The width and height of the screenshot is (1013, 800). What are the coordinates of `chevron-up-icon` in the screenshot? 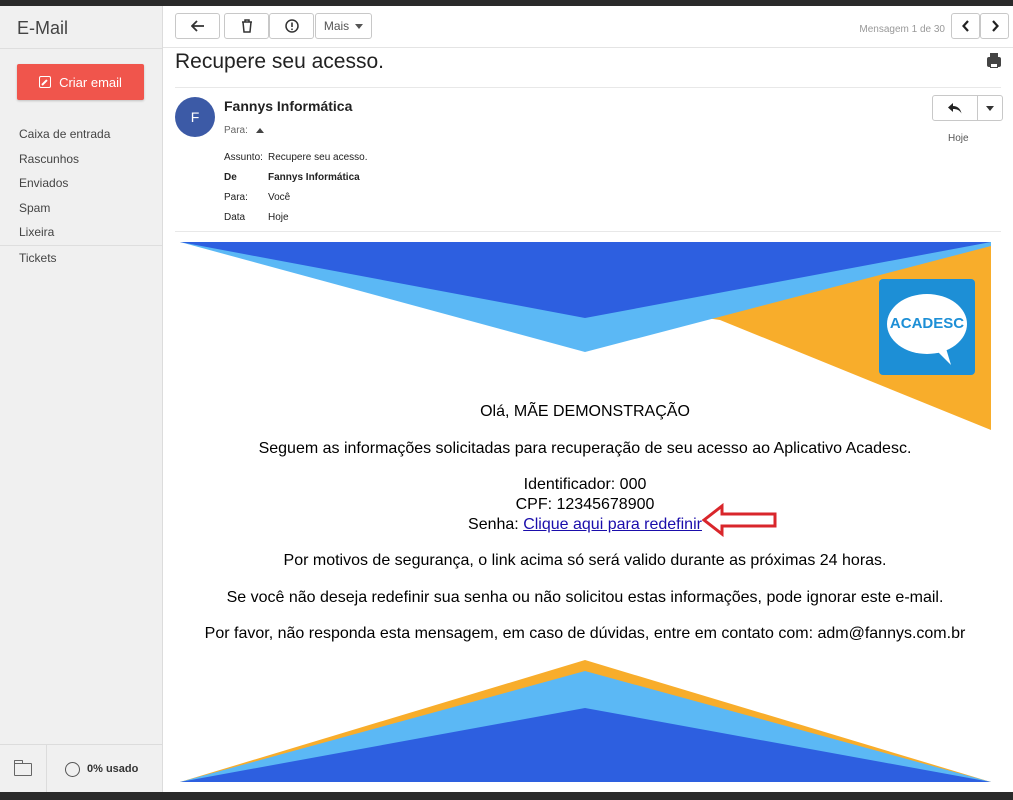 It's located at (259, 130).